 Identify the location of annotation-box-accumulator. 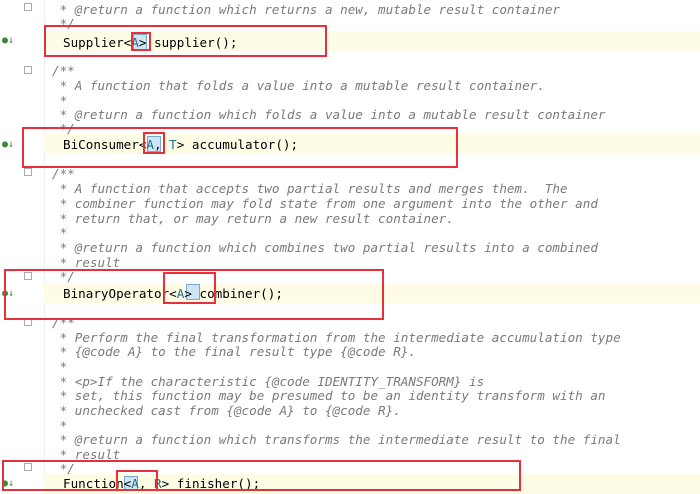
(240, 147).